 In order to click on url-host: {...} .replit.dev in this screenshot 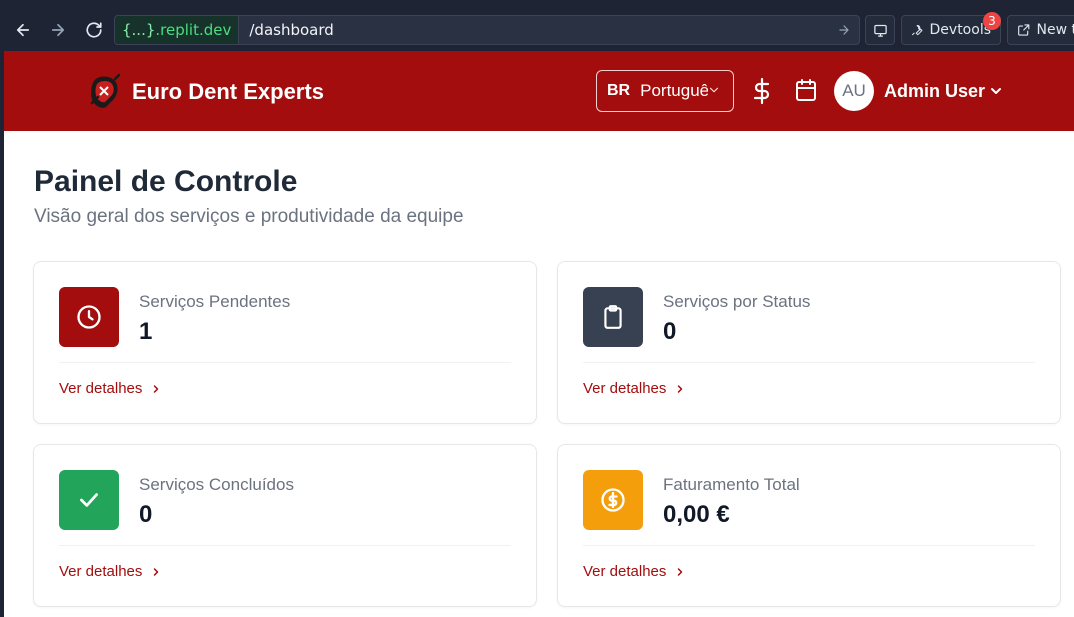, I will do `click(177, 30)`.